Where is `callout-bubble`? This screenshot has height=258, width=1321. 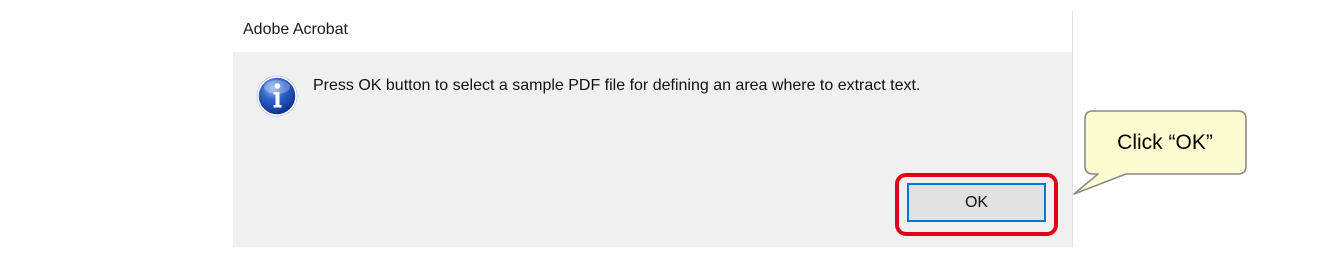
callout-bubble is located at coordinates (1160, 152).